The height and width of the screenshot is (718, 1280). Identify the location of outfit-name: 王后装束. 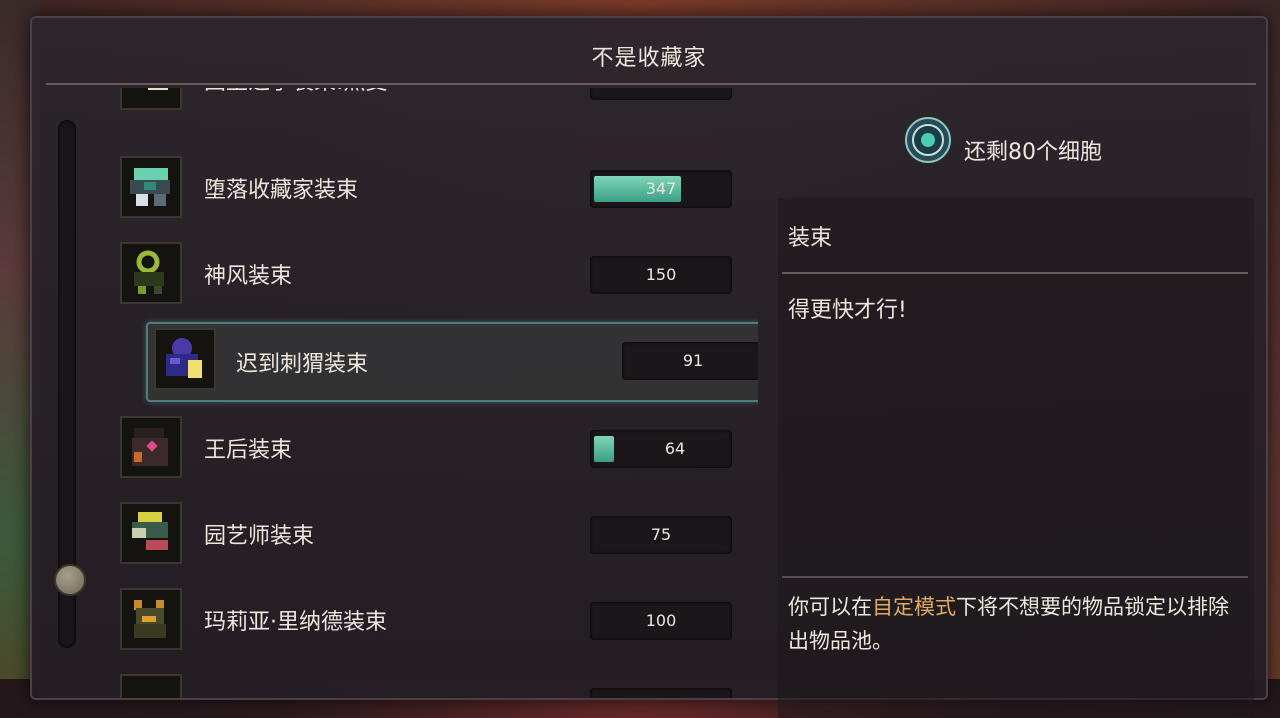
(248, 450).